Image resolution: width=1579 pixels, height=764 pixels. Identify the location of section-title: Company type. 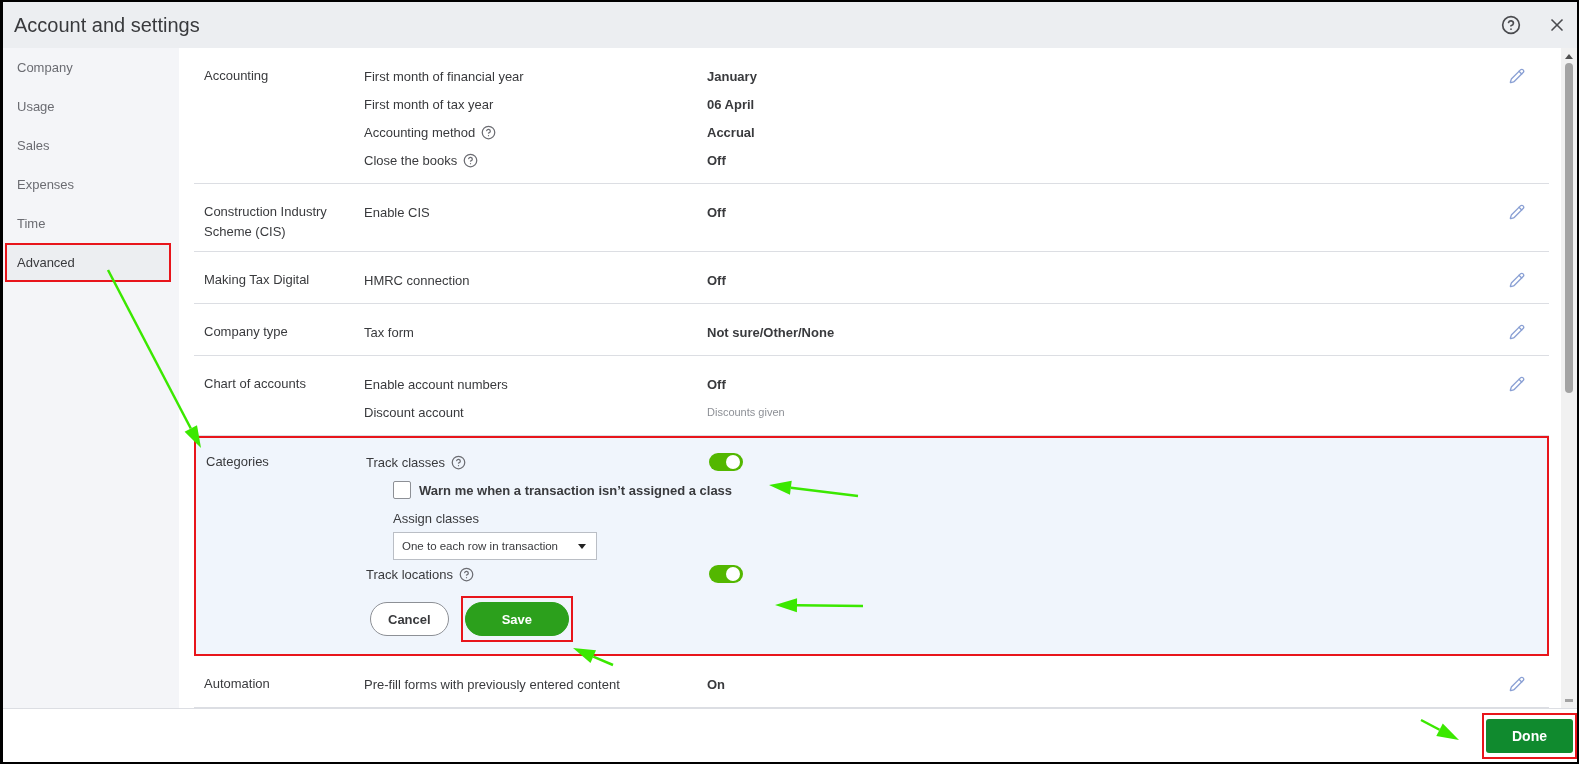
(246, 332).